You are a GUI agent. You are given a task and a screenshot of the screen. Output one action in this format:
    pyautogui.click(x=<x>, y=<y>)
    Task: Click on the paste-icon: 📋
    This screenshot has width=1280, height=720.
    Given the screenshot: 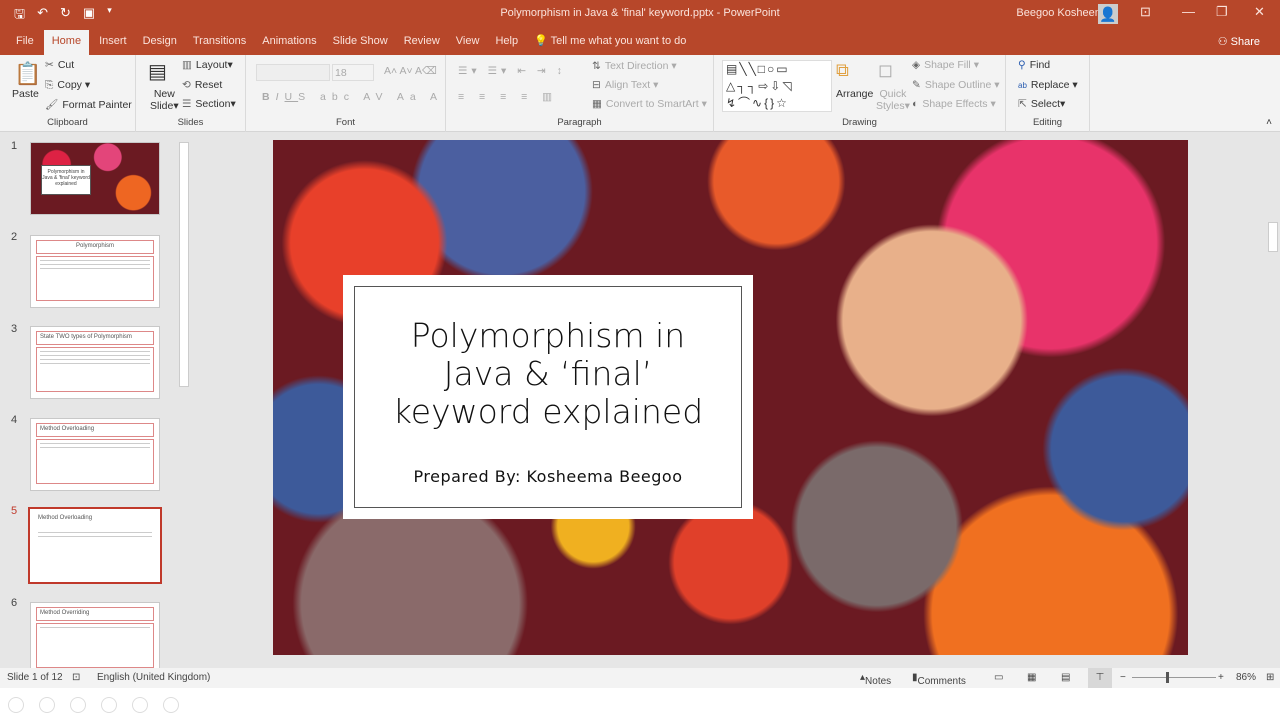 What is the action you would take?
    pyautogui.click(x=27, y=74)
    